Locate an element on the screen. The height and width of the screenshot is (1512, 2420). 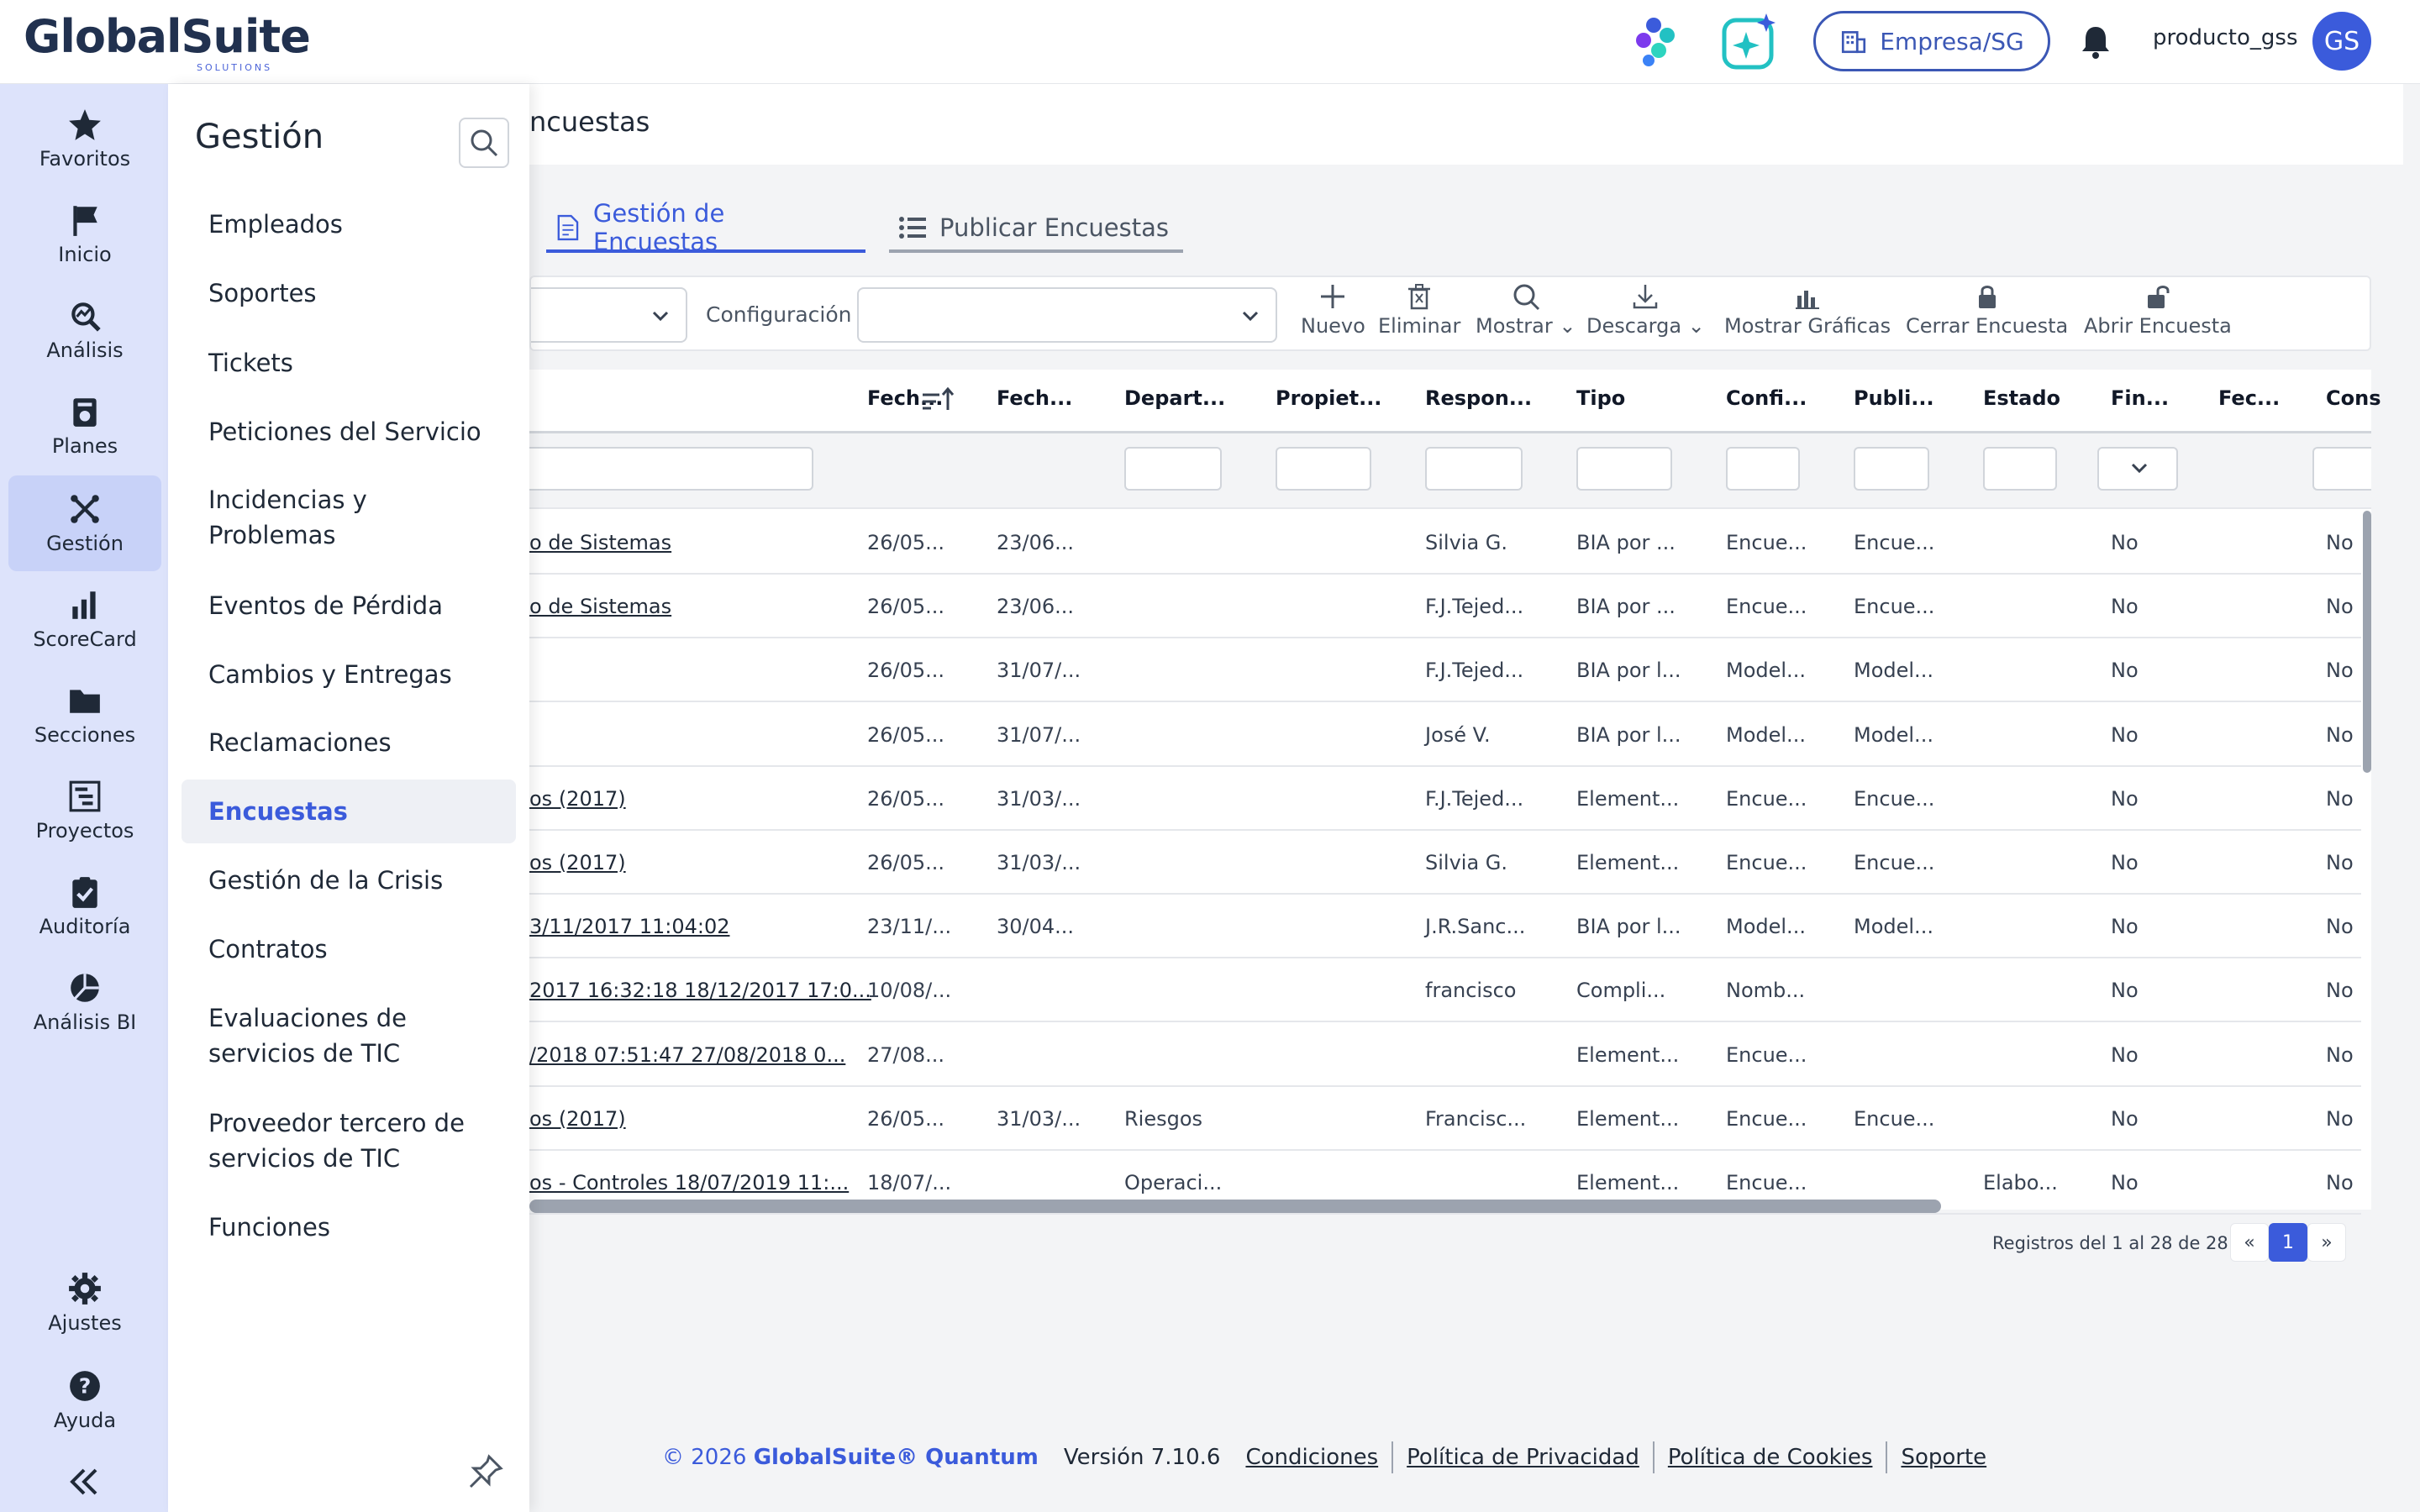
nav-item-ajustes: Ajustes is located at coordinates (84, 1303).